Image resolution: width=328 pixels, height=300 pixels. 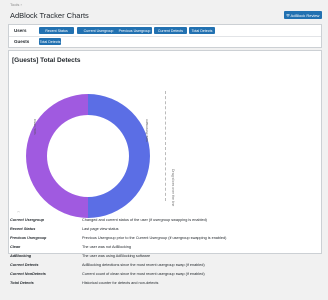 What do you see at coordinates (50, 41) in the screenshot?
I see `guests-total-detects-button: Total Detects` at bounding box center [50, 41].